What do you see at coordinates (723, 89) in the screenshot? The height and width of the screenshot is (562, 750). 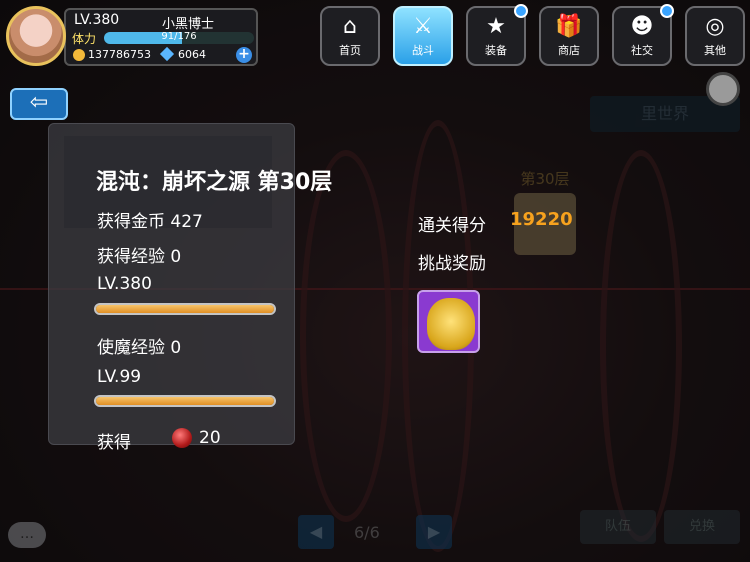 I see `toggle-button` at bounding box center [723, 89].